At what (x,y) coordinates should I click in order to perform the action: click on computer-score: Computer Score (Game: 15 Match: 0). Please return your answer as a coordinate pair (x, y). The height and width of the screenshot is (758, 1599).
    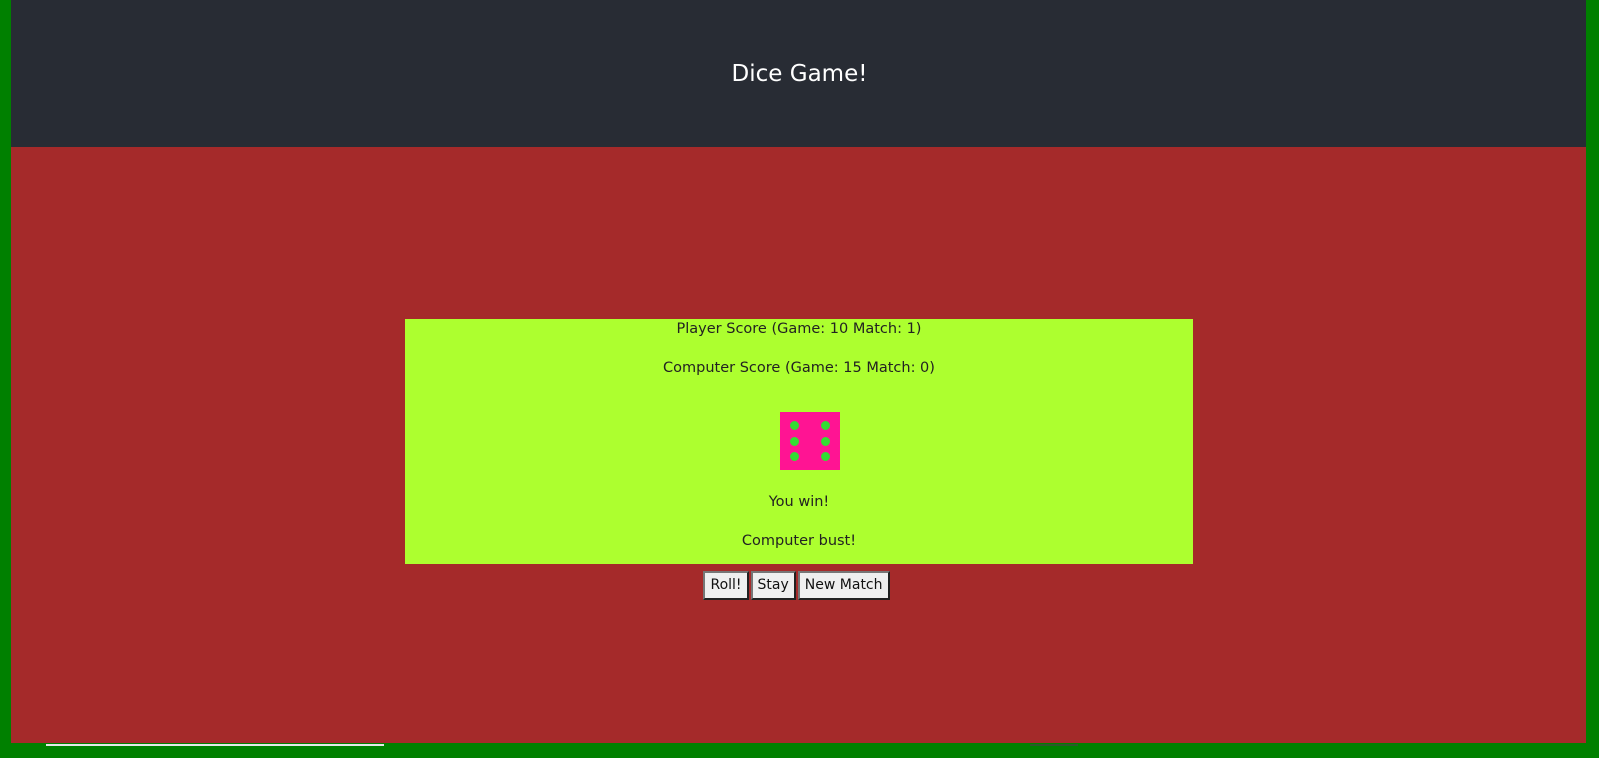
    Looking at the image, I should click on (799, 368).